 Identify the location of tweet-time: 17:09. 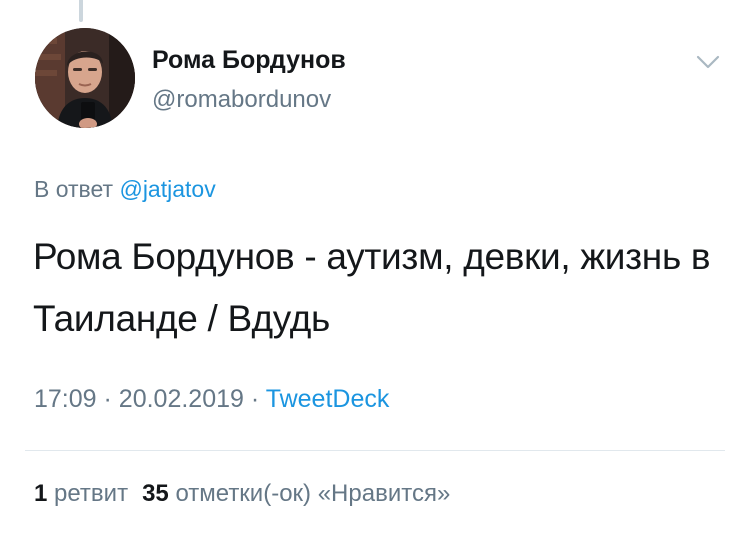
(65, 399).